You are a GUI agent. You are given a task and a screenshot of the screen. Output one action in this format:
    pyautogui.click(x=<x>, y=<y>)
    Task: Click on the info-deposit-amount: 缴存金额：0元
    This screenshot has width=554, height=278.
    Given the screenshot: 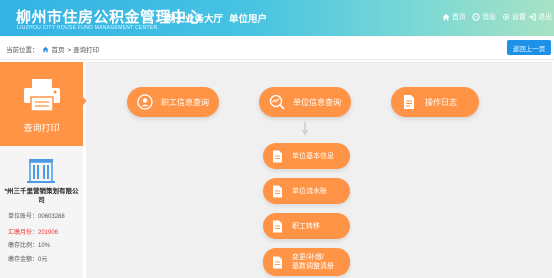 What is the action you would take?
    pyautogui.click(x=27, y=258)
    